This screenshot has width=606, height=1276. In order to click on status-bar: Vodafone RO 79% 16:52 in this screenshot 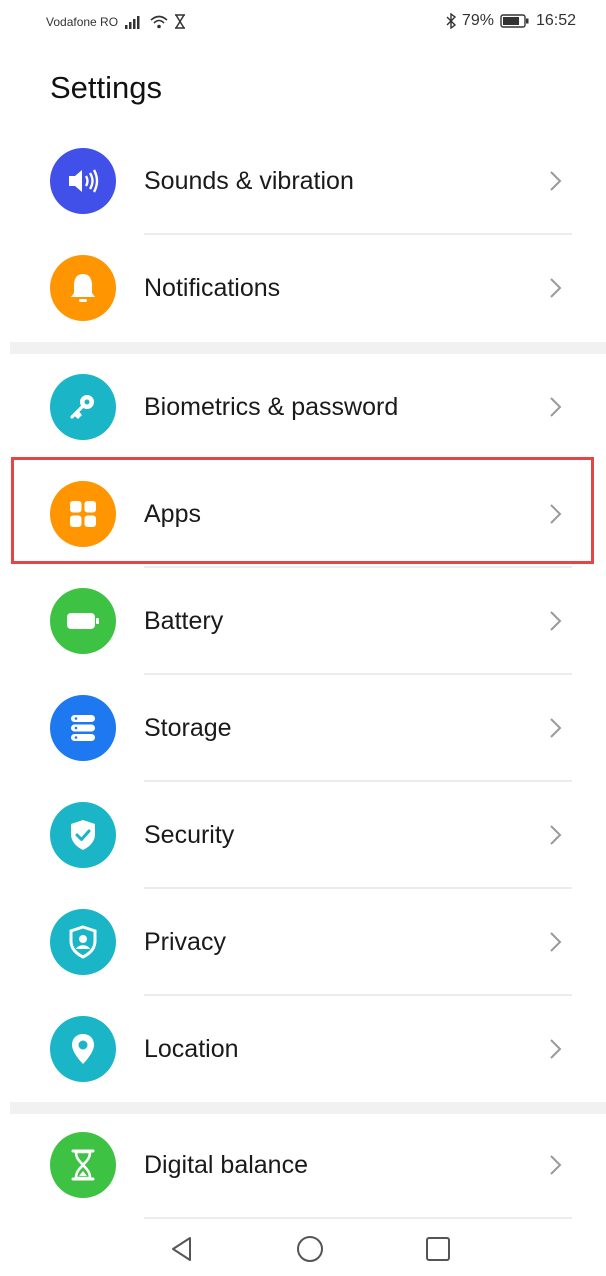, I will do `click(303, 22)`.